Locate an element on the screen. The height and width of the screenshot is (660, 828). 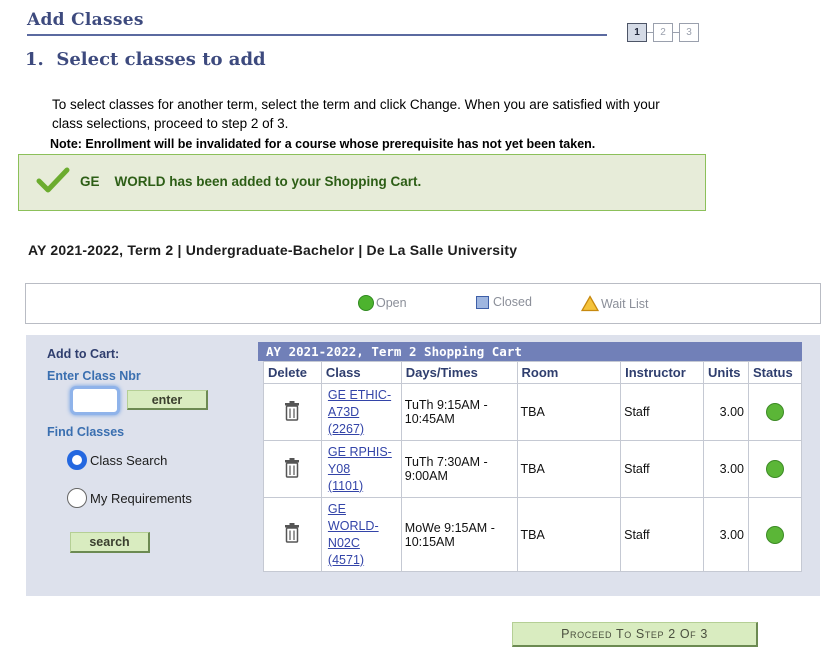
class-search-radio is located at coordinates (77, 460).